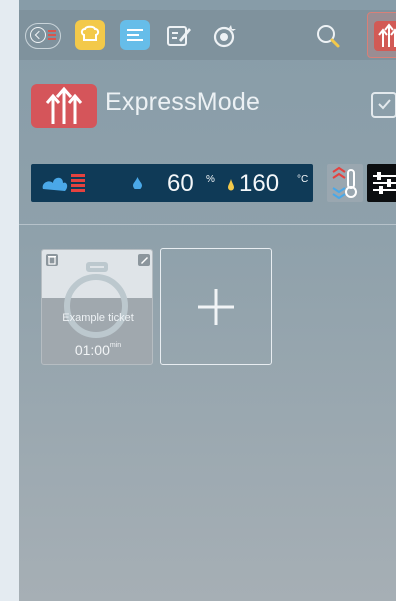 This screenshot has height=601, width=396. I want to click on cleaning-button, so click(225, 36).